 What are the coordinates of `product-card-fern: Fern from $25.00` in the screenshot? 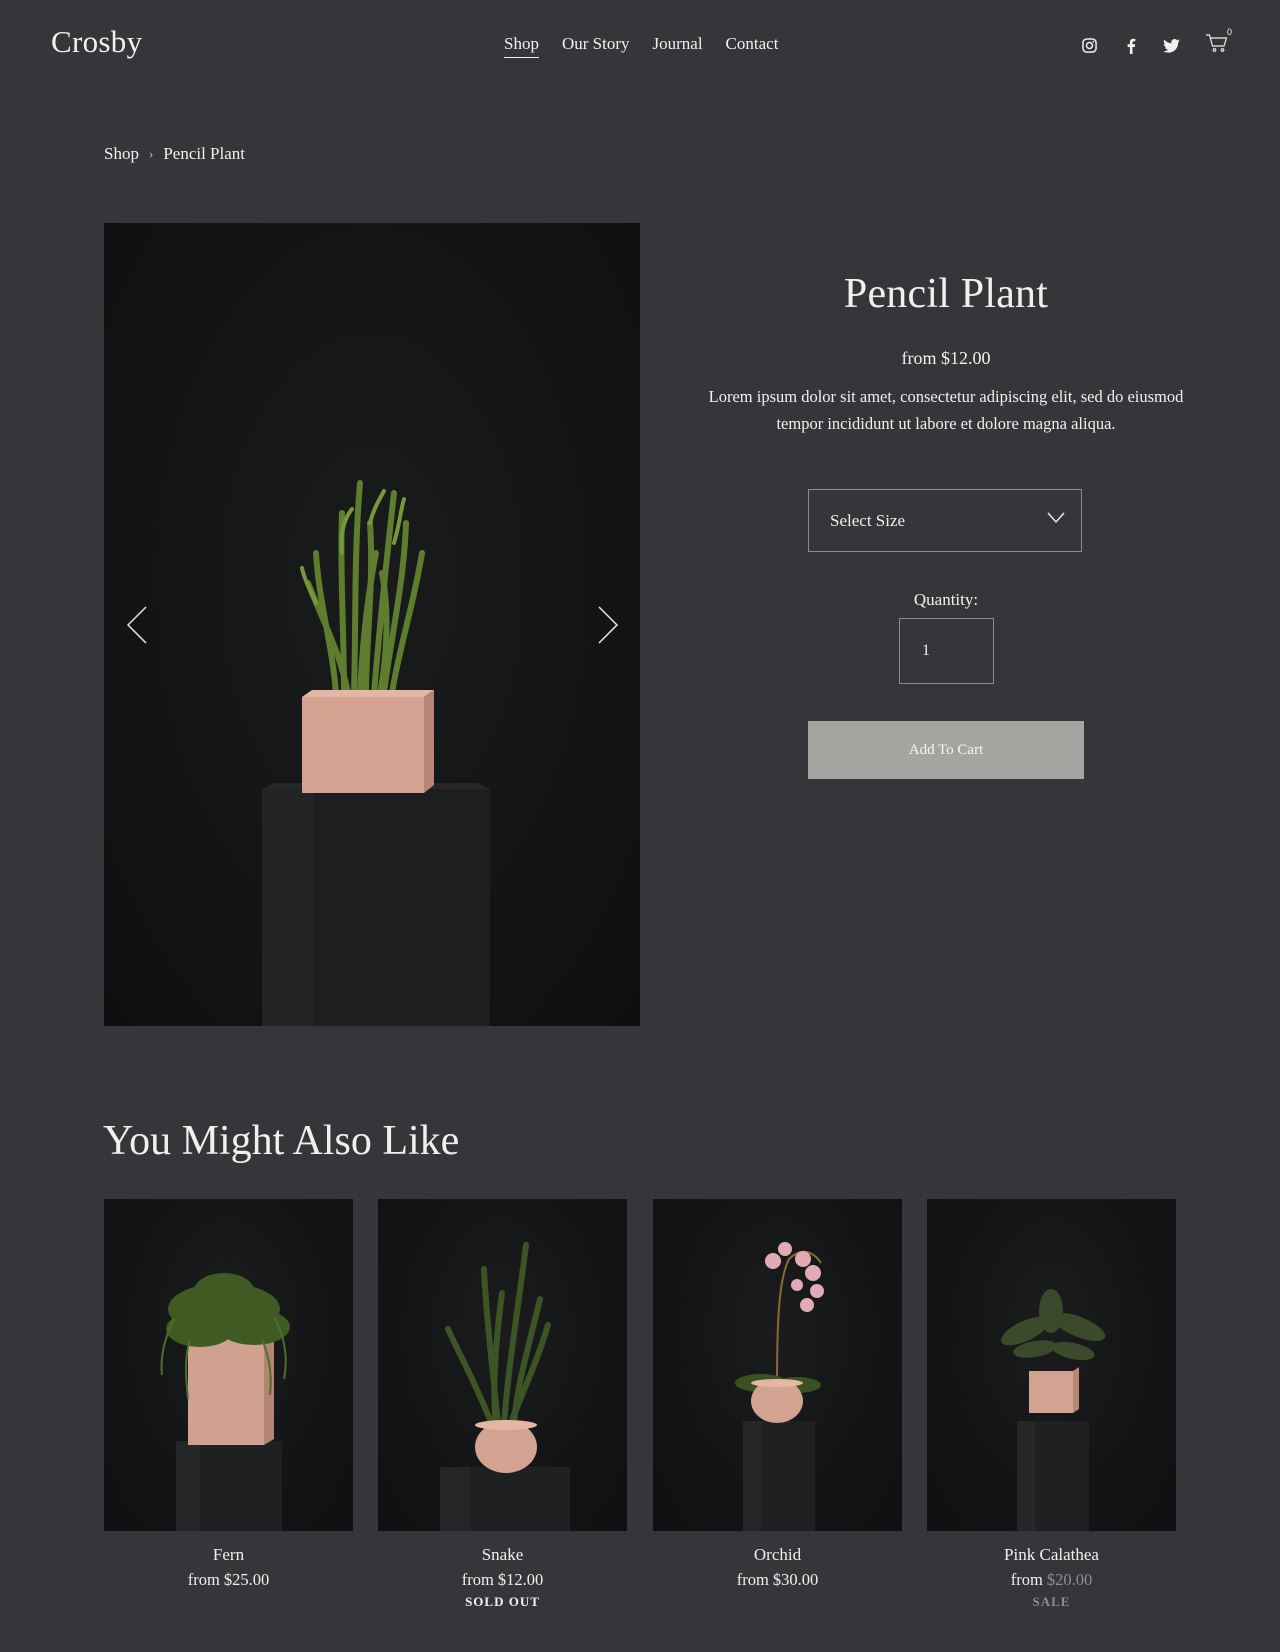 It's located at (228, 1394).